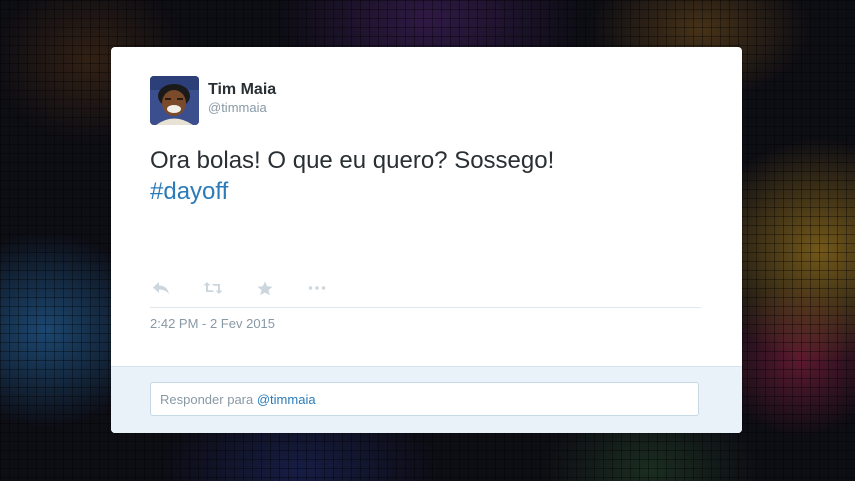 This screenshot has height=481, width=855. I want to click on tweet-header: Tim Maia @timmaia, so click(213, 100).